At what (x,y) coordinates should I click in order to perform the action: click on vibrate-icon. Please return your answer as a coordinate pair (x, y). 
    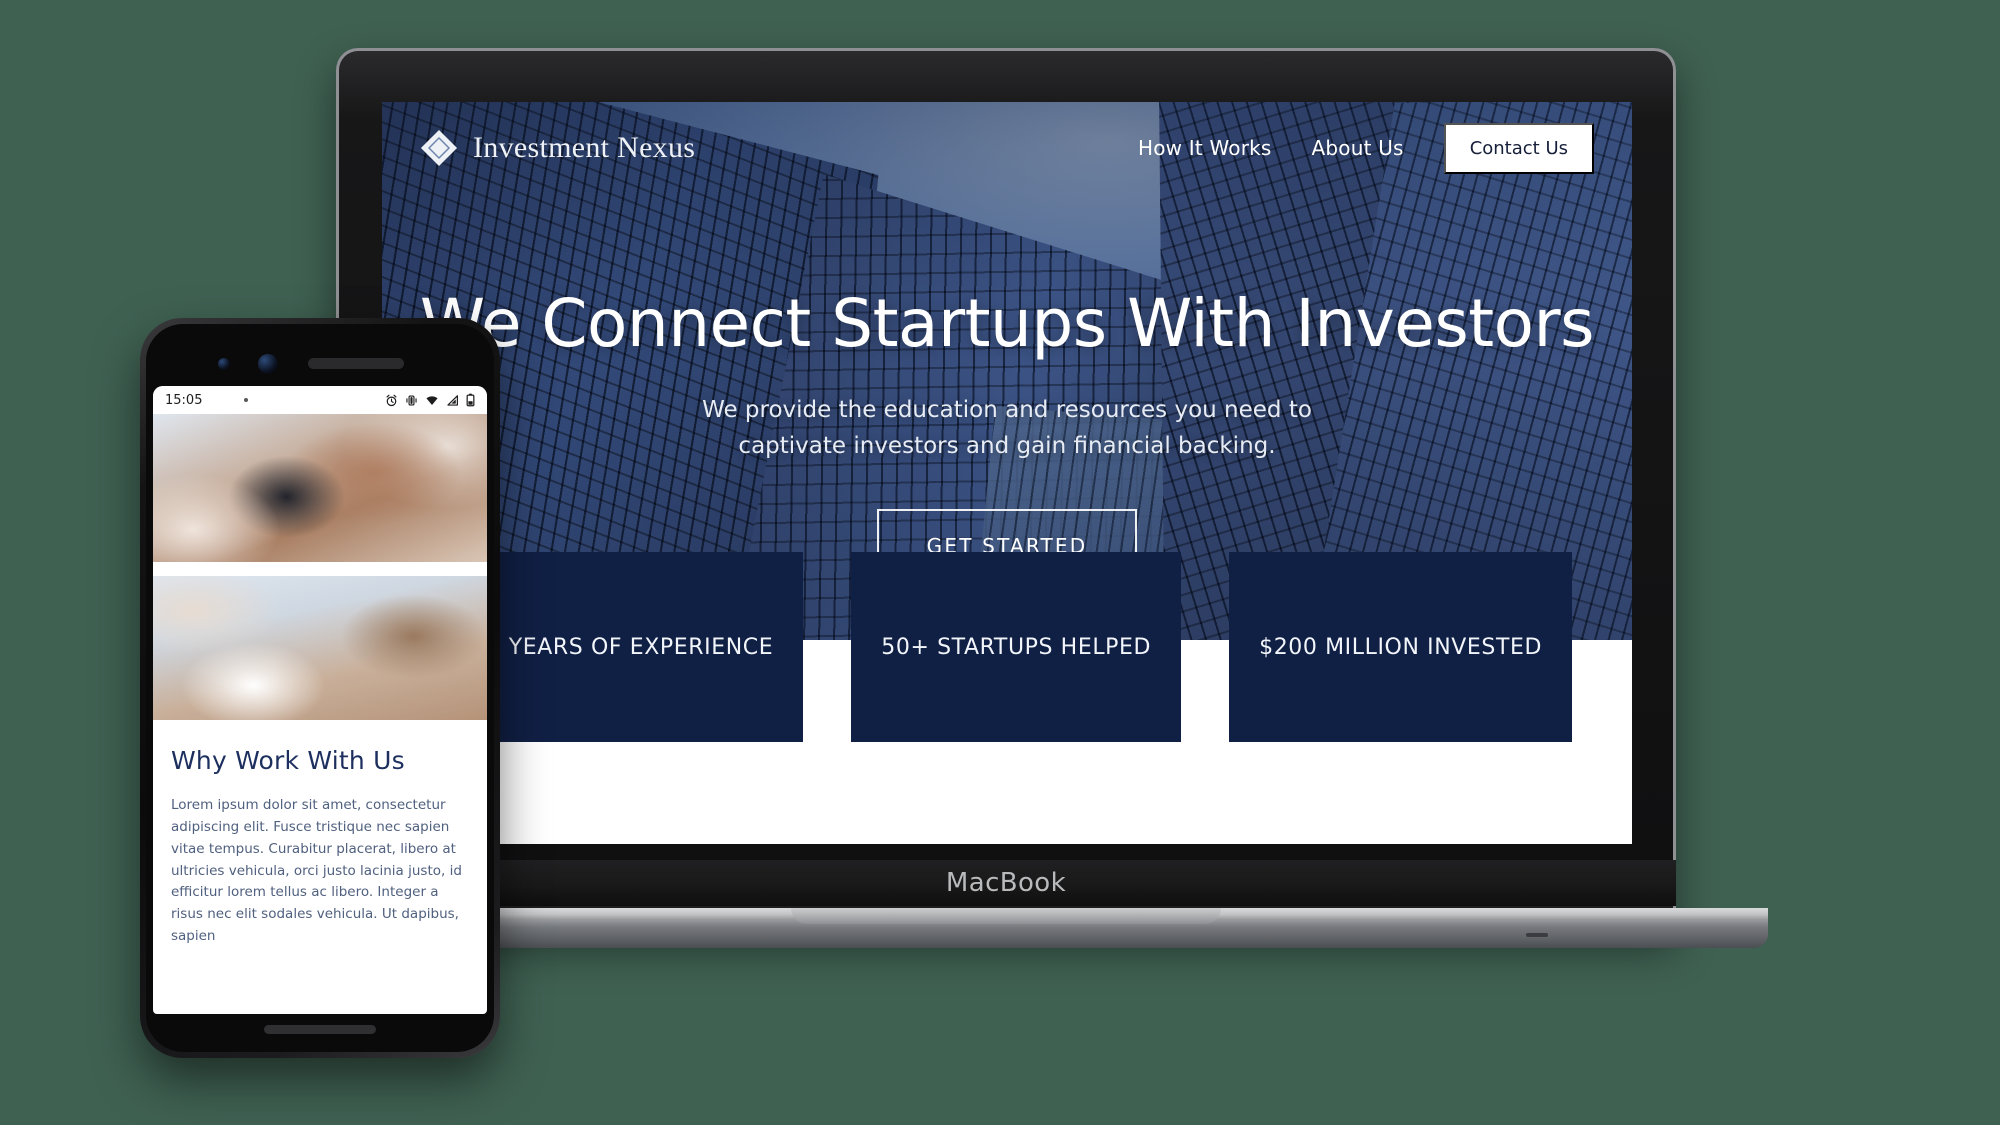
    Looking at the image, I should click on (411, 400).